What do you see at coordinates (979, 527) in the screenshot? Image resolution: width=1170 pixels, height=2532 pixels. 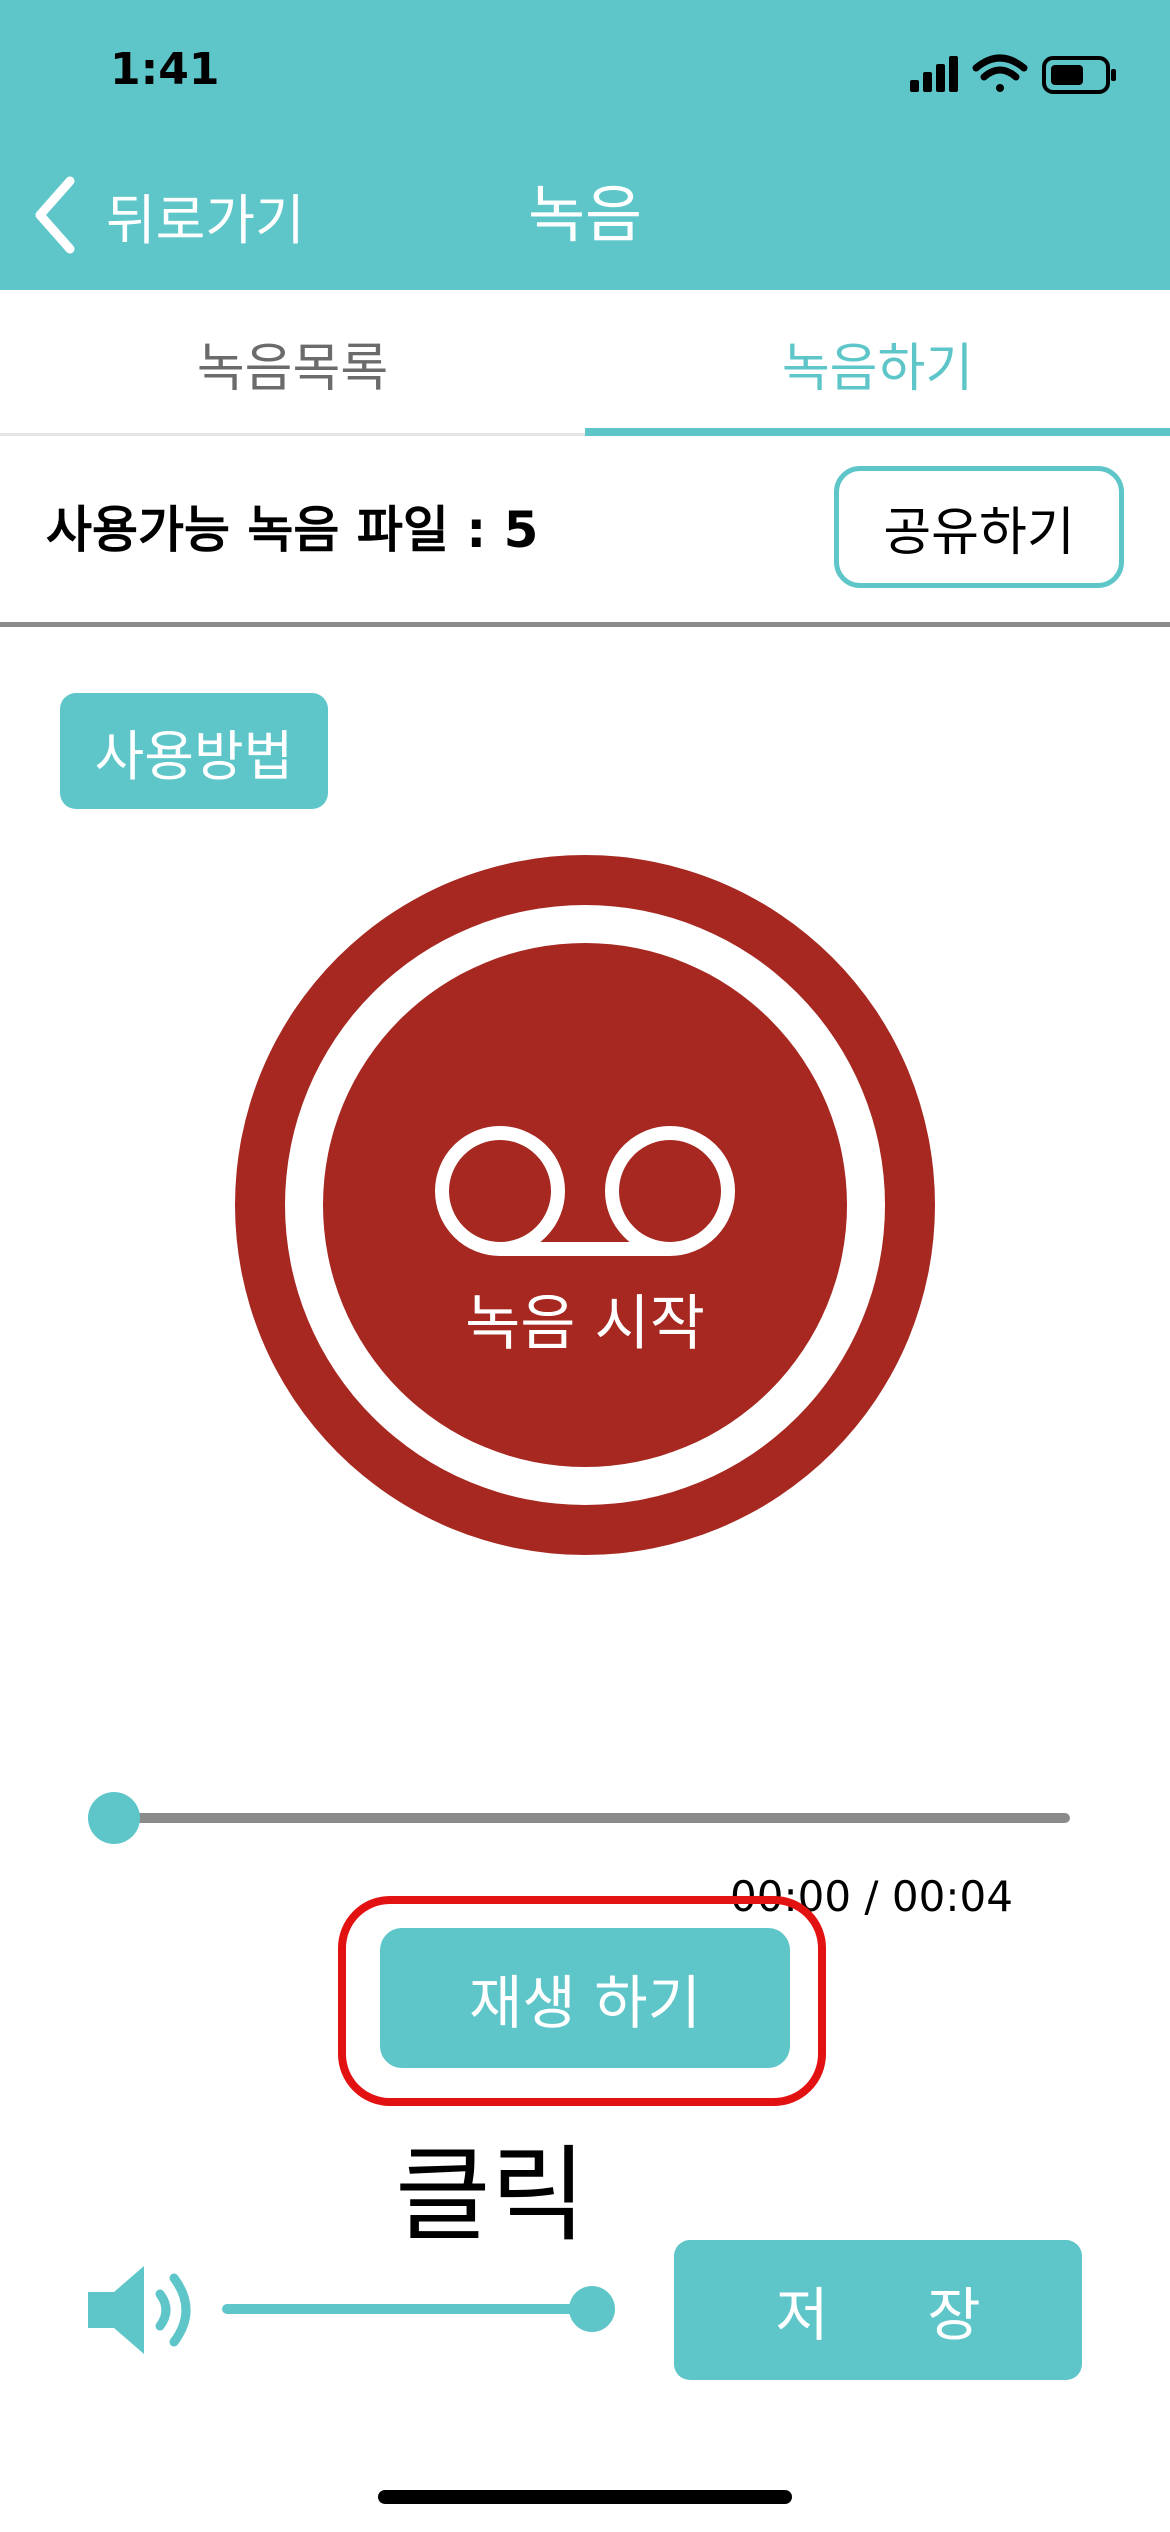 I see `share-button: 공유하기` at bounding box center [979, 527].